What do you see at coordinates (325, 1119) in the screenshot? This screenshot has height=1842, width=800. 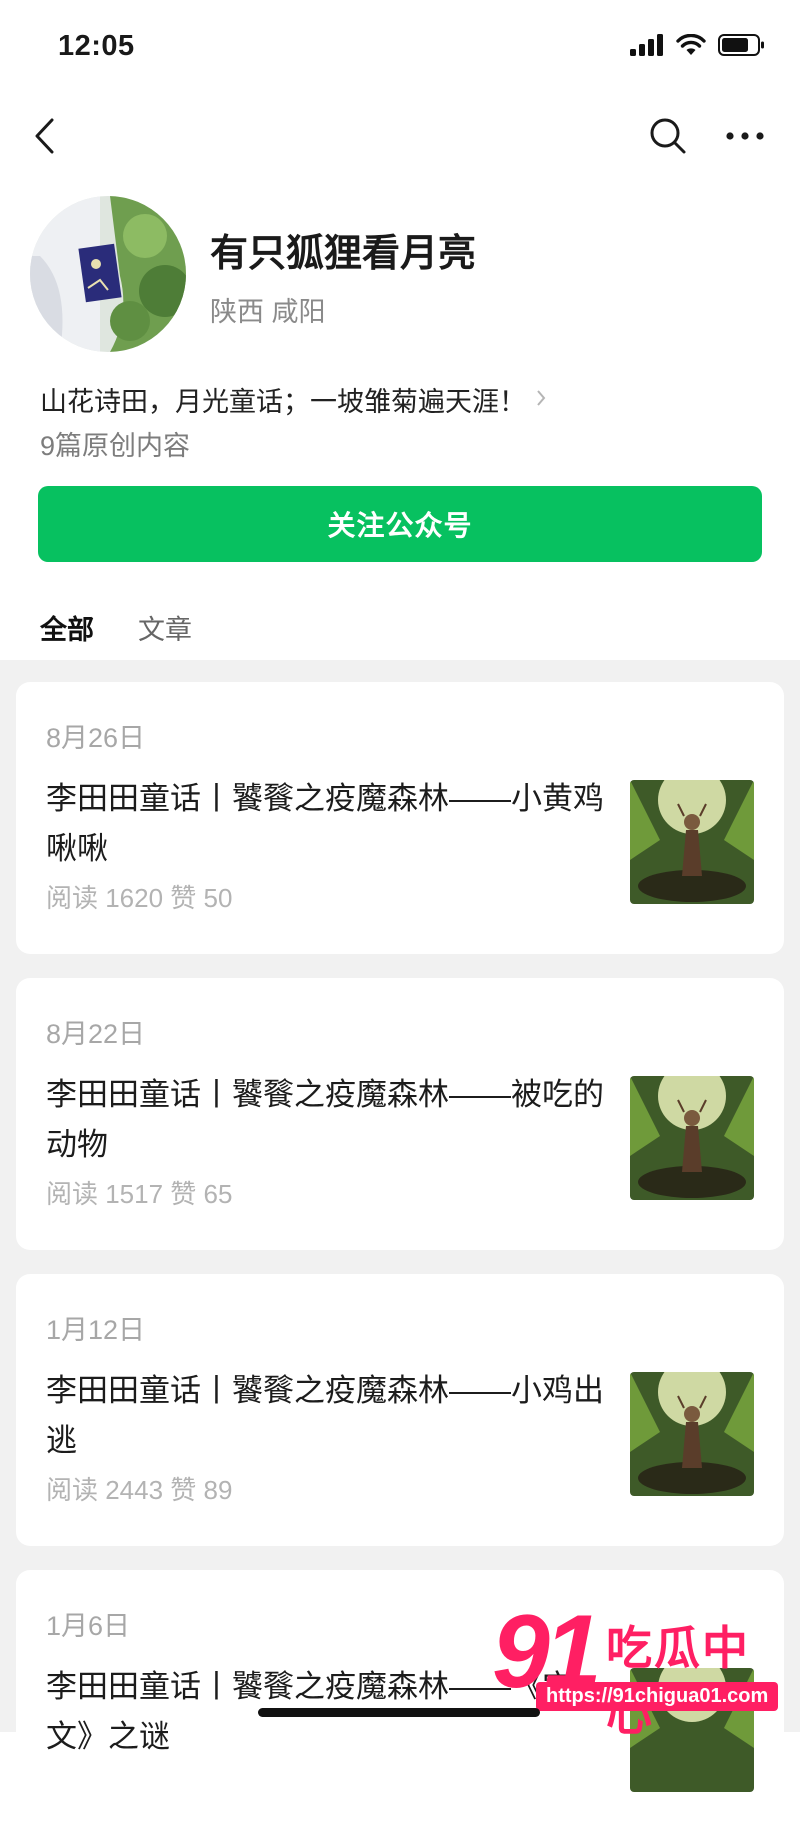 I see `article-title: 李田田童话丨饕餮之疫魔森林——被吃的动物` at bounding box center [325, 1119].